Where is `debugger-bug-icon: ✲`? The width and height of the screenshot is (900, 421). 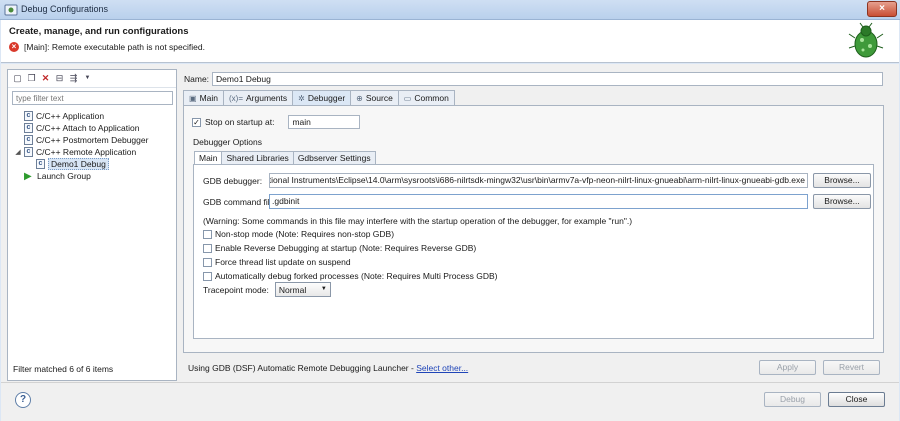 debugger-bug-icon: ✲ is located at coordinates (301, 98).